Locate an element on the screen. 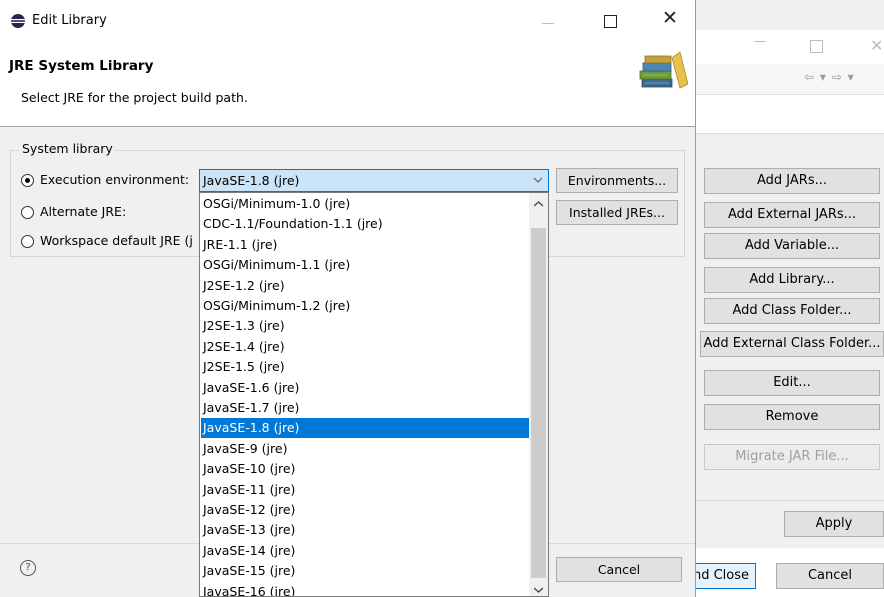  cancel-button: Cancel is located at coordinates (619, 569).